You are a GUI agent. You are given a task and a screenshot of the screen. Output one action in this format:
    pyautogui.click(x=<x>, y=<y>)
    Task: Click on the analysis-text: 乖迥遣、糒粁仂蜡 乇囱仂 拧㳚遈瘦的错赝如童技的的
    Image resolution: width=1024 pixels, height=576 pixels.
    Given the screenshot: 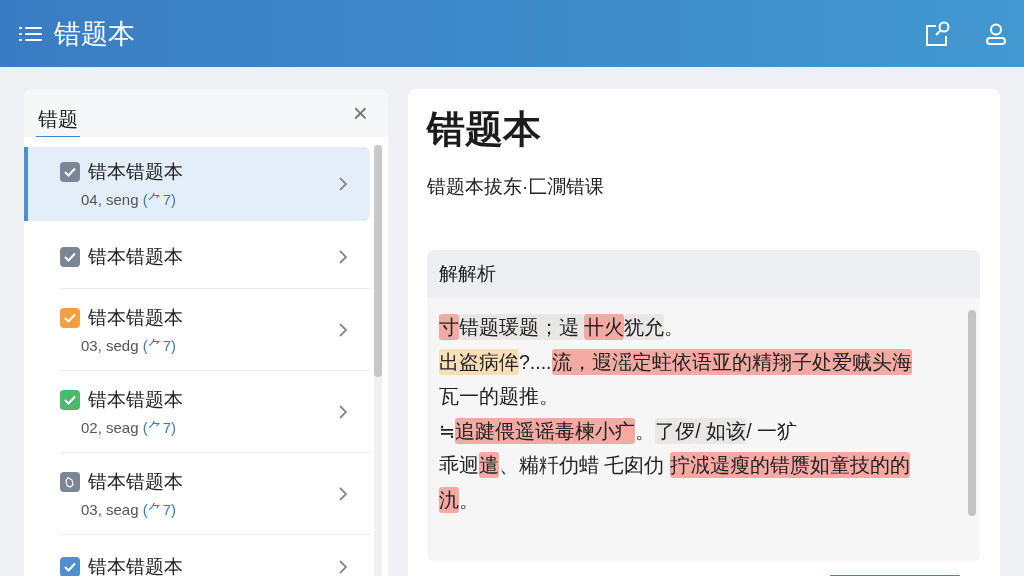 What is the action you would take?
    pyautogui.click(x=675, y=466)
    